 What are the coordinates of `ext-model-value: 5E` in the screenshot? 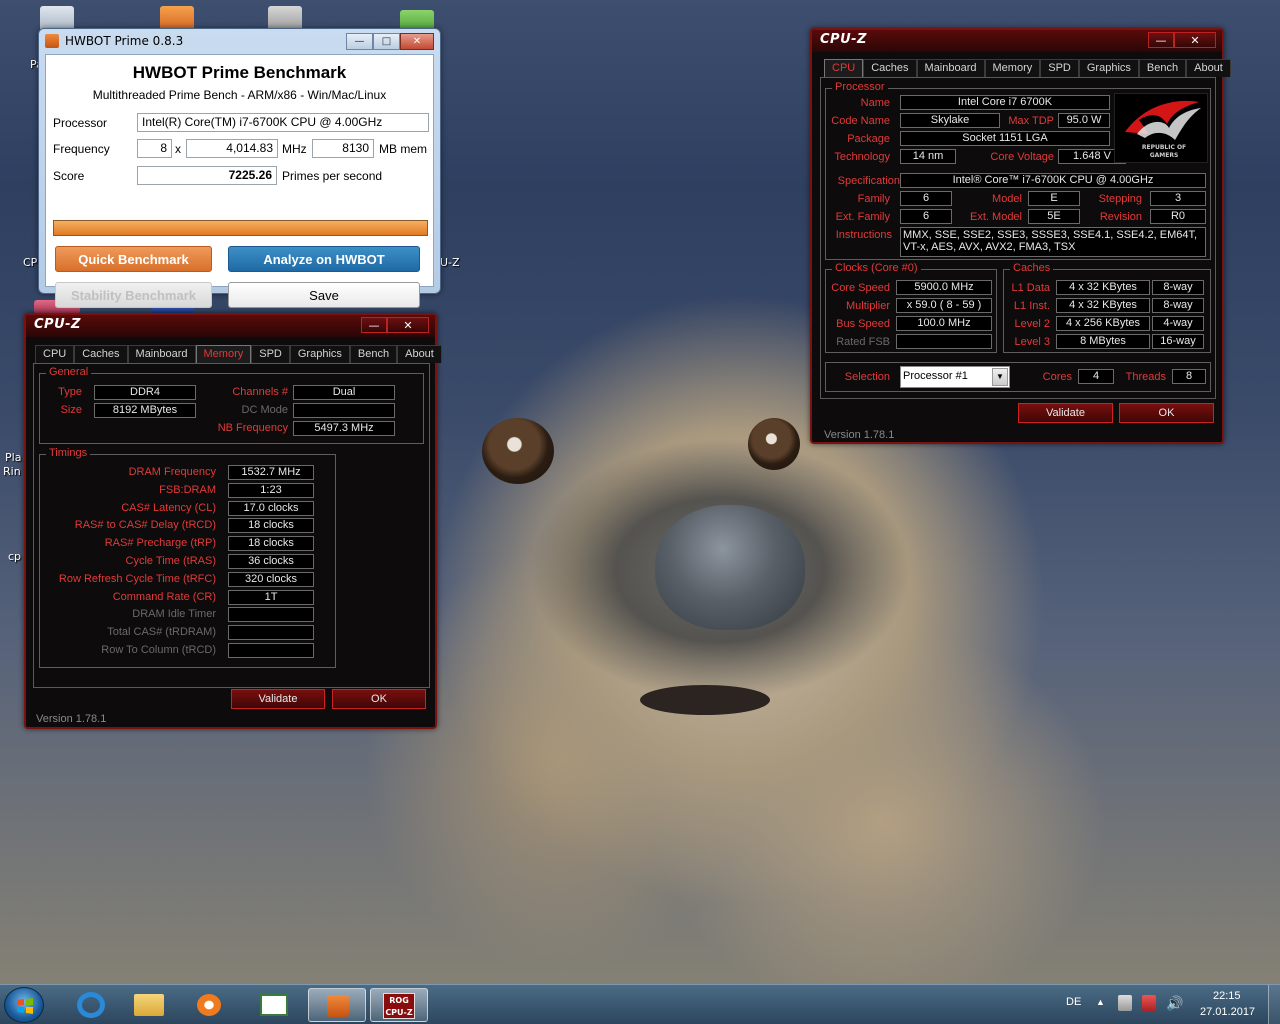 It's located at (1054, 216).